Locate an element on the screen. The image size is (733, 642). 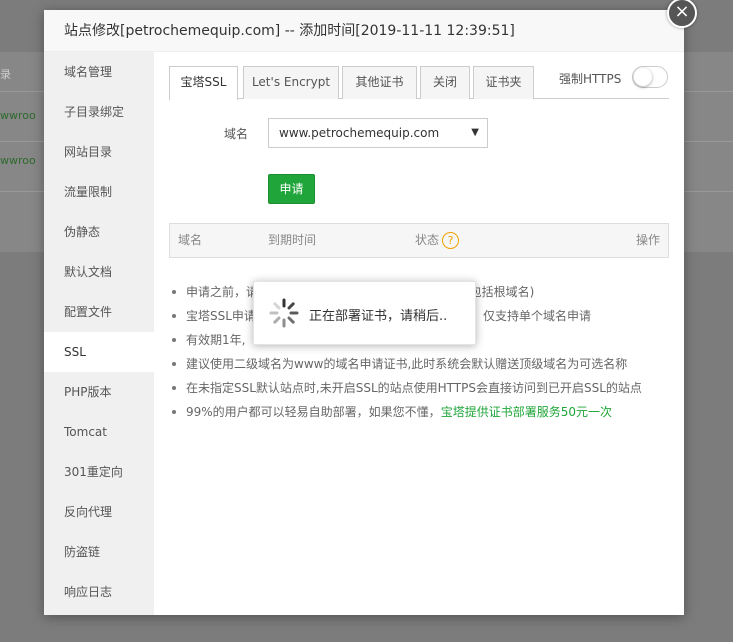
tip-text: 申请之前，请 is located at coordinates (222, 292).